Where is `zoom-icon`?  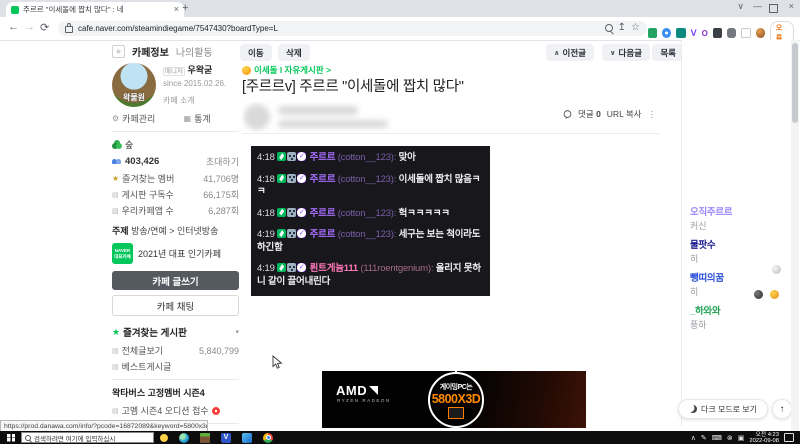
zoom-icon is located at coordinates (608, 28).